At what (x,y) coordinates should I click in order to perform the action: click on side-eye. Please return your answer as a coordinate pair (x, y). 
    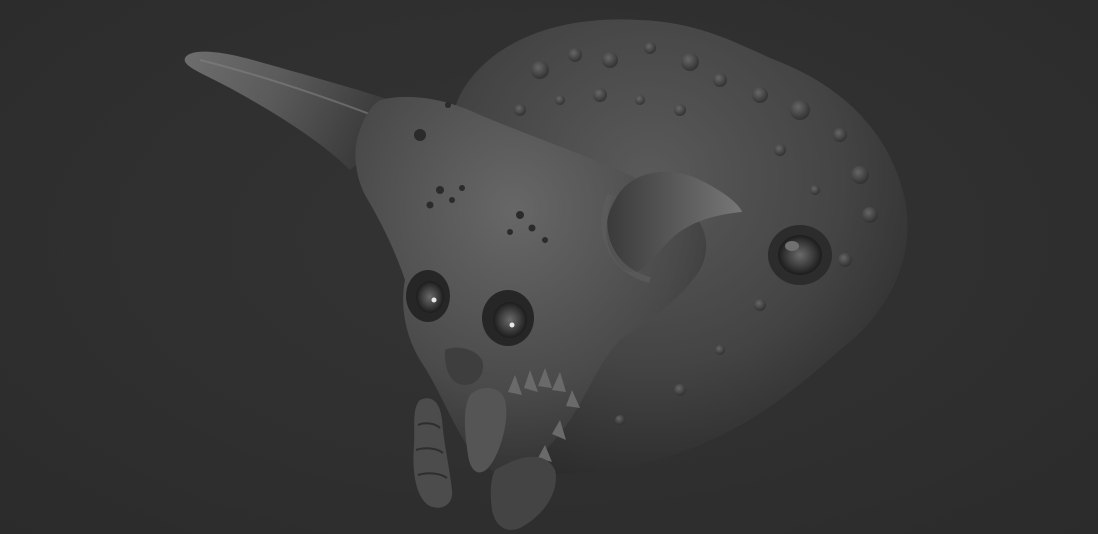
    Looking at the image, I should click on (800, 255).